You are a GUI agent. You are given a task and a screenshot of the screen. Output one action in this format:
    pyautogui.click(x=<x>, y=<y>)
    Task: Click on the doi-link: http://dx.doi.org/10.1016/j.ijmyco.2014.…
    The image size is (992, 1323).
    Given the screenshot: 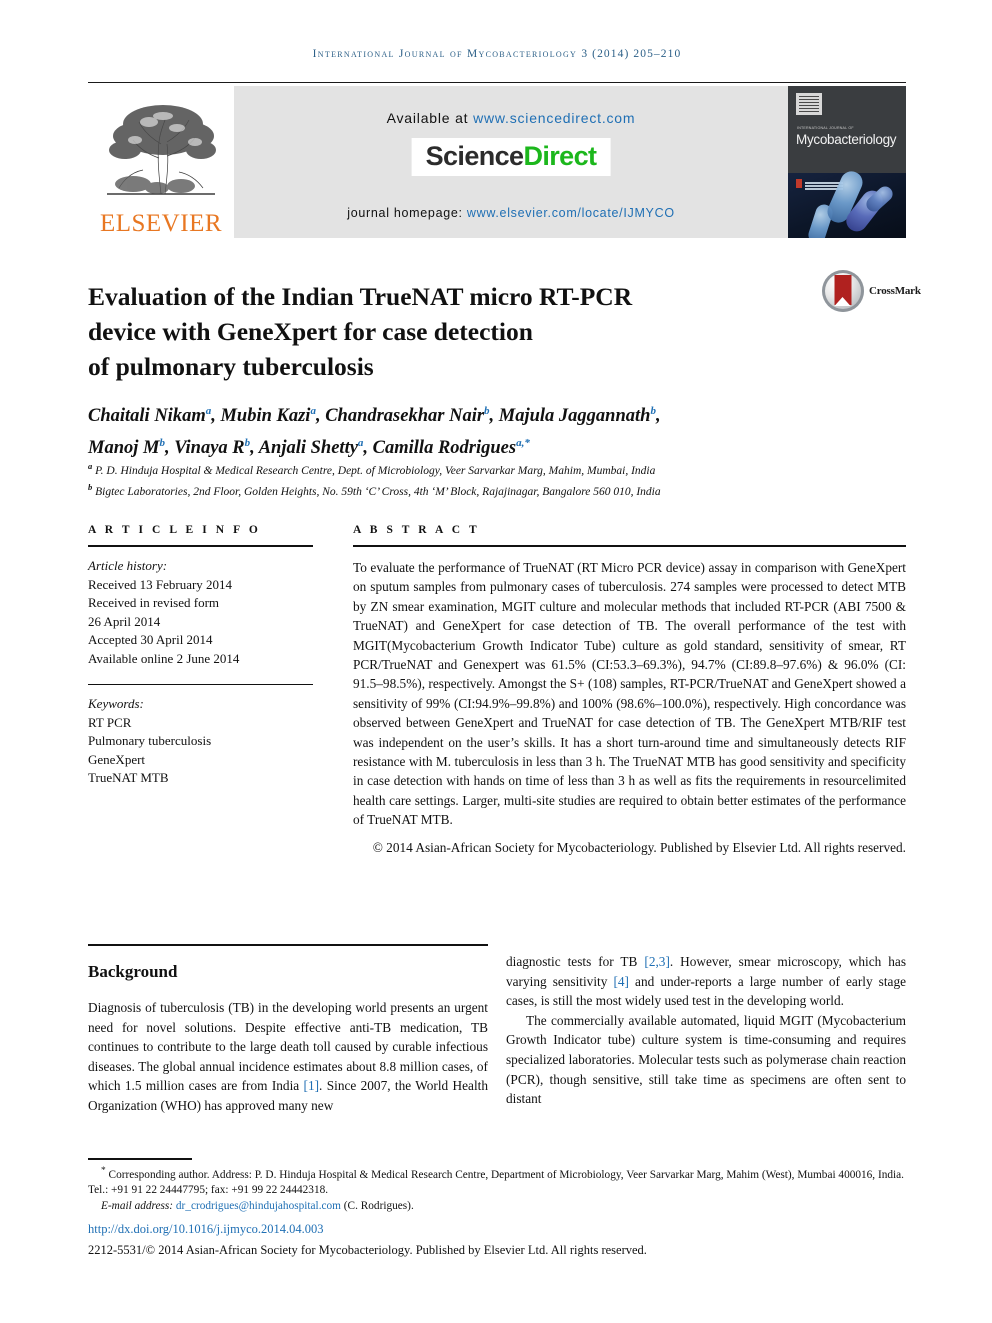 What is the action you would take?
    pyautogui.click(x=206, y=1229)
    